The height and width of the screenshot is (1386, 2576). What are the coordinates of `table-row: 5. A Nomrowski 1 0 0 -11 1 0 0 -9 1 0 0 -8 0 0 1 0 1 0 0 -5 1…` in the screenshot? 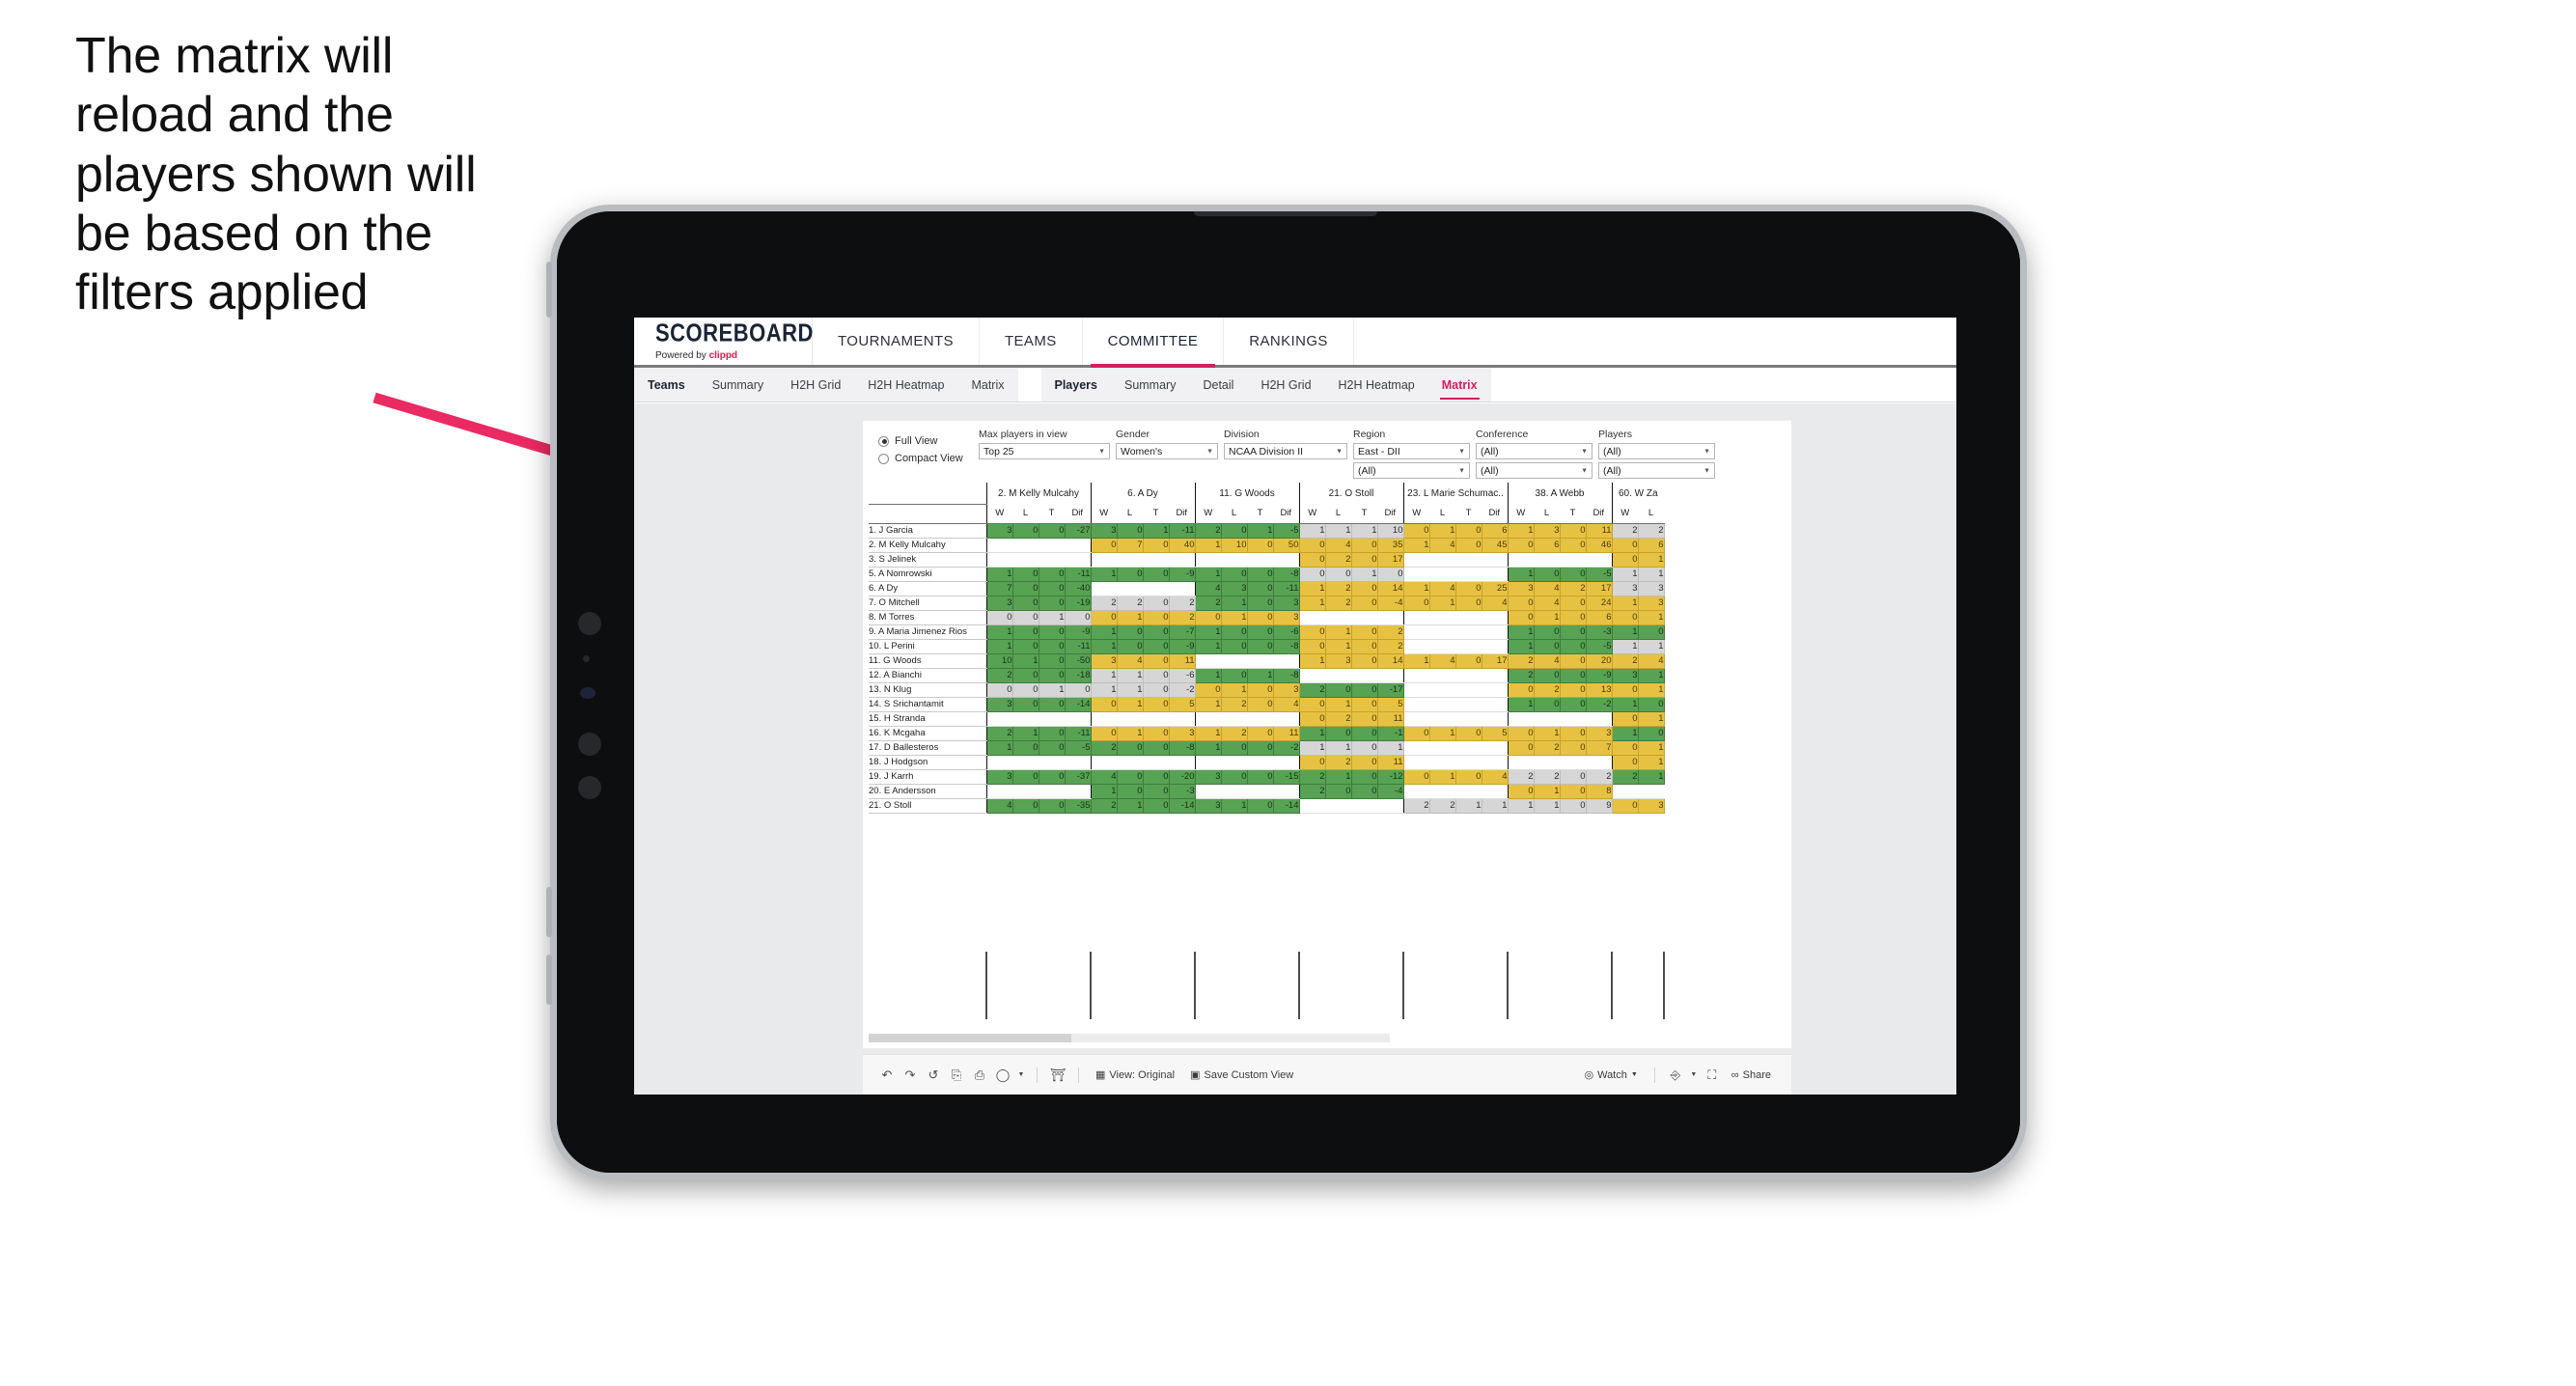 It's located at (1267, 574).